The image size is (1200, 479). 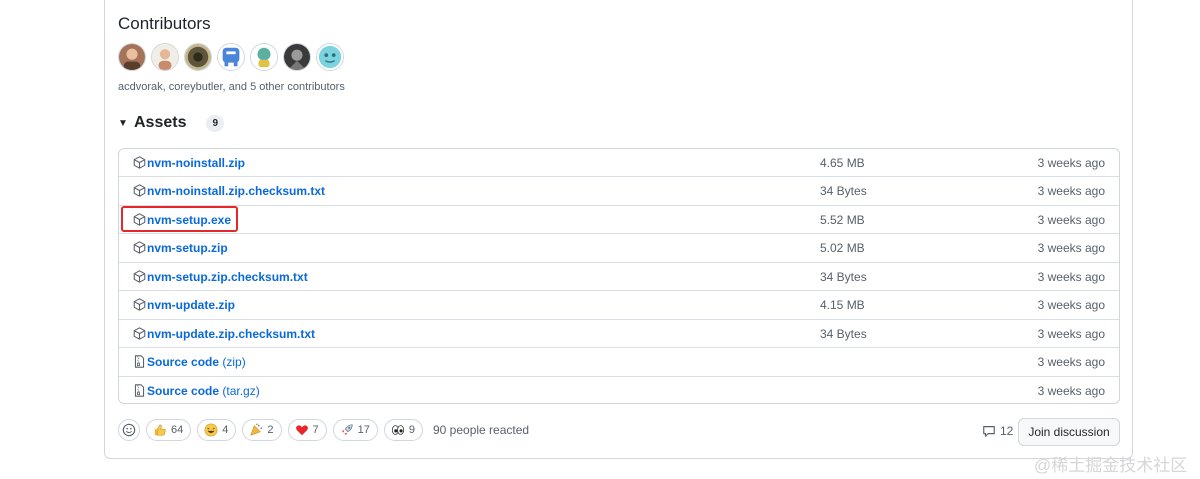 I want to click on rocket-icon, so click(x=347, y=430).